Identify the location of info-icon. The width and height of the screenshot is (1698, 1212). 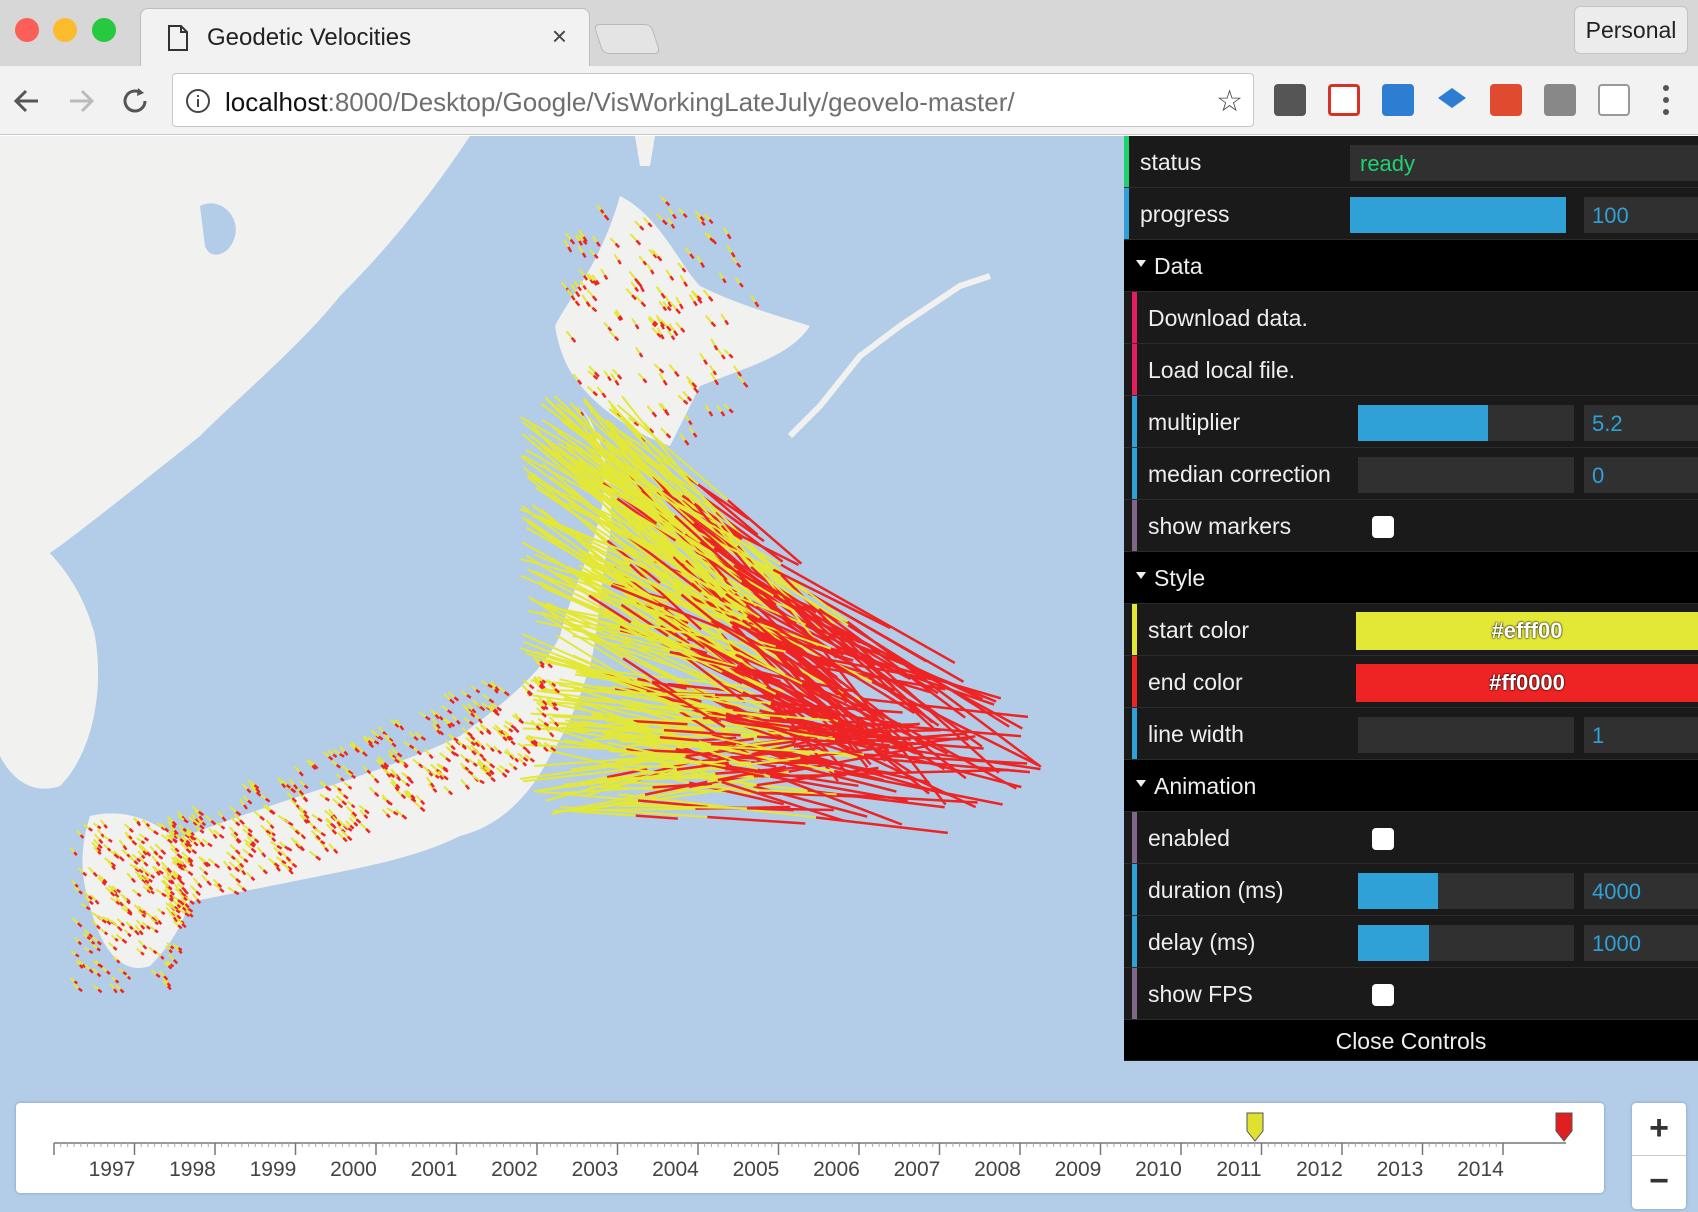
(198, 101).